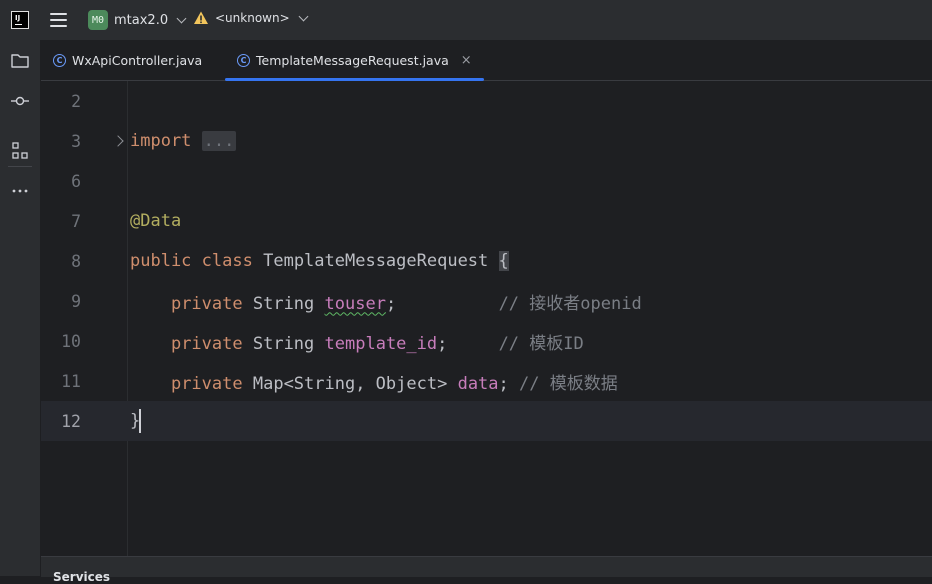 The height and width of the screenshot is (584, 932). Describe the element at coordinates (161, 261) in the screenshot. I see `keyword: public` at that location.